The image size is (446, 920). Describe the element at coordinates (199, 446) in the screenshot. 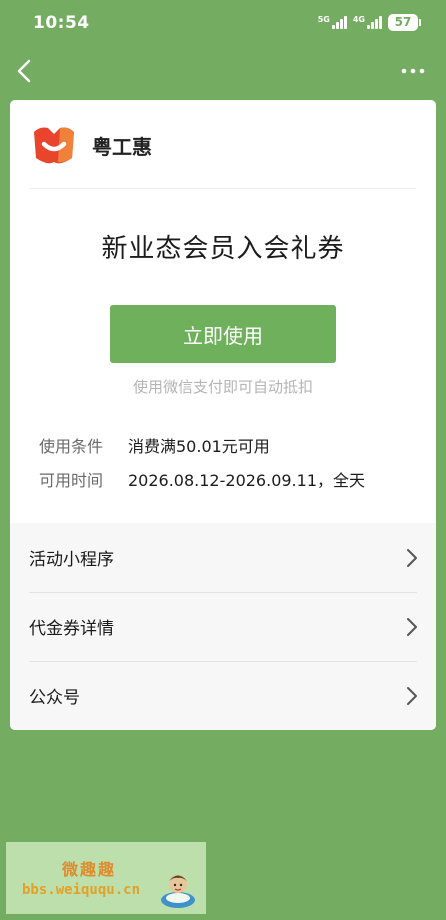

I see `detail-value: 消费满50.01元可用` at that location.